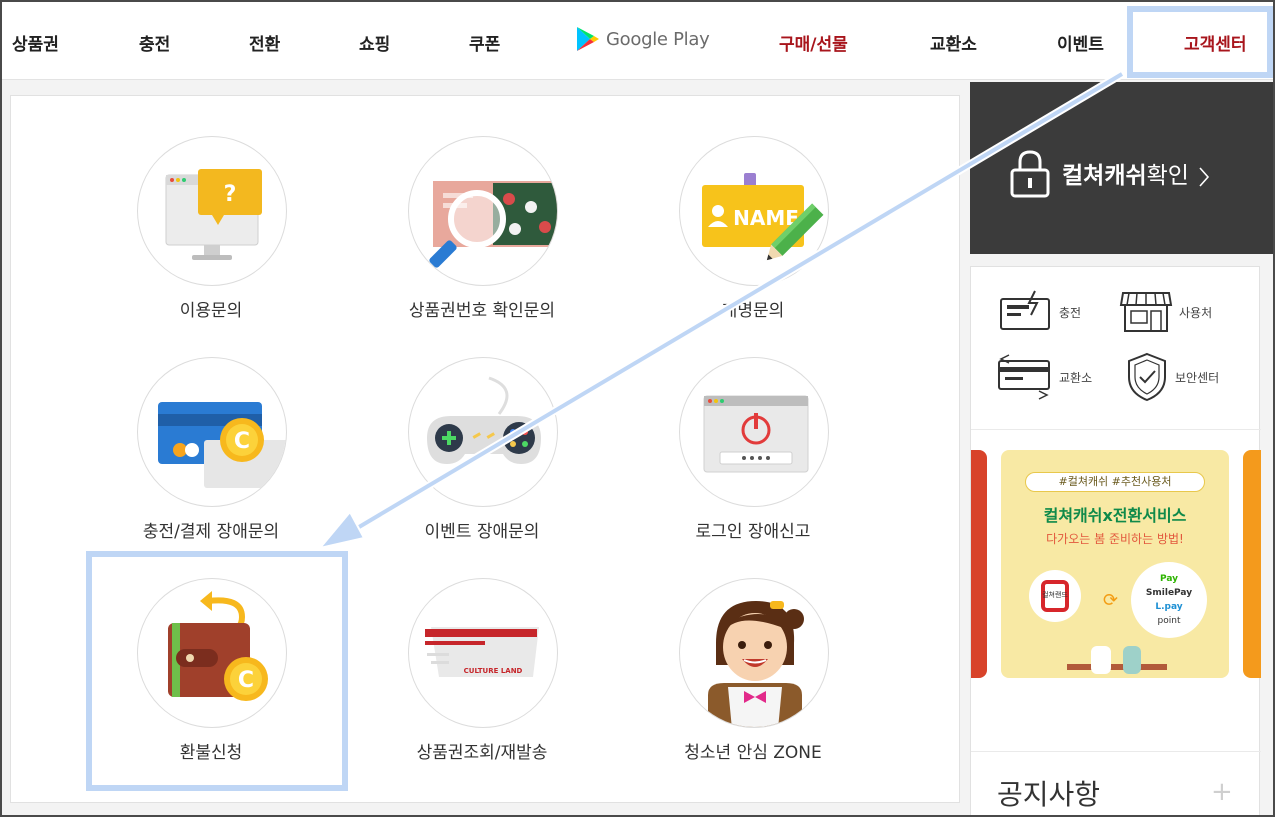  Describe the element at coordinates (1167, 176) in the screenshot. I see `culture-cash-check-rest: 확인` at that location.